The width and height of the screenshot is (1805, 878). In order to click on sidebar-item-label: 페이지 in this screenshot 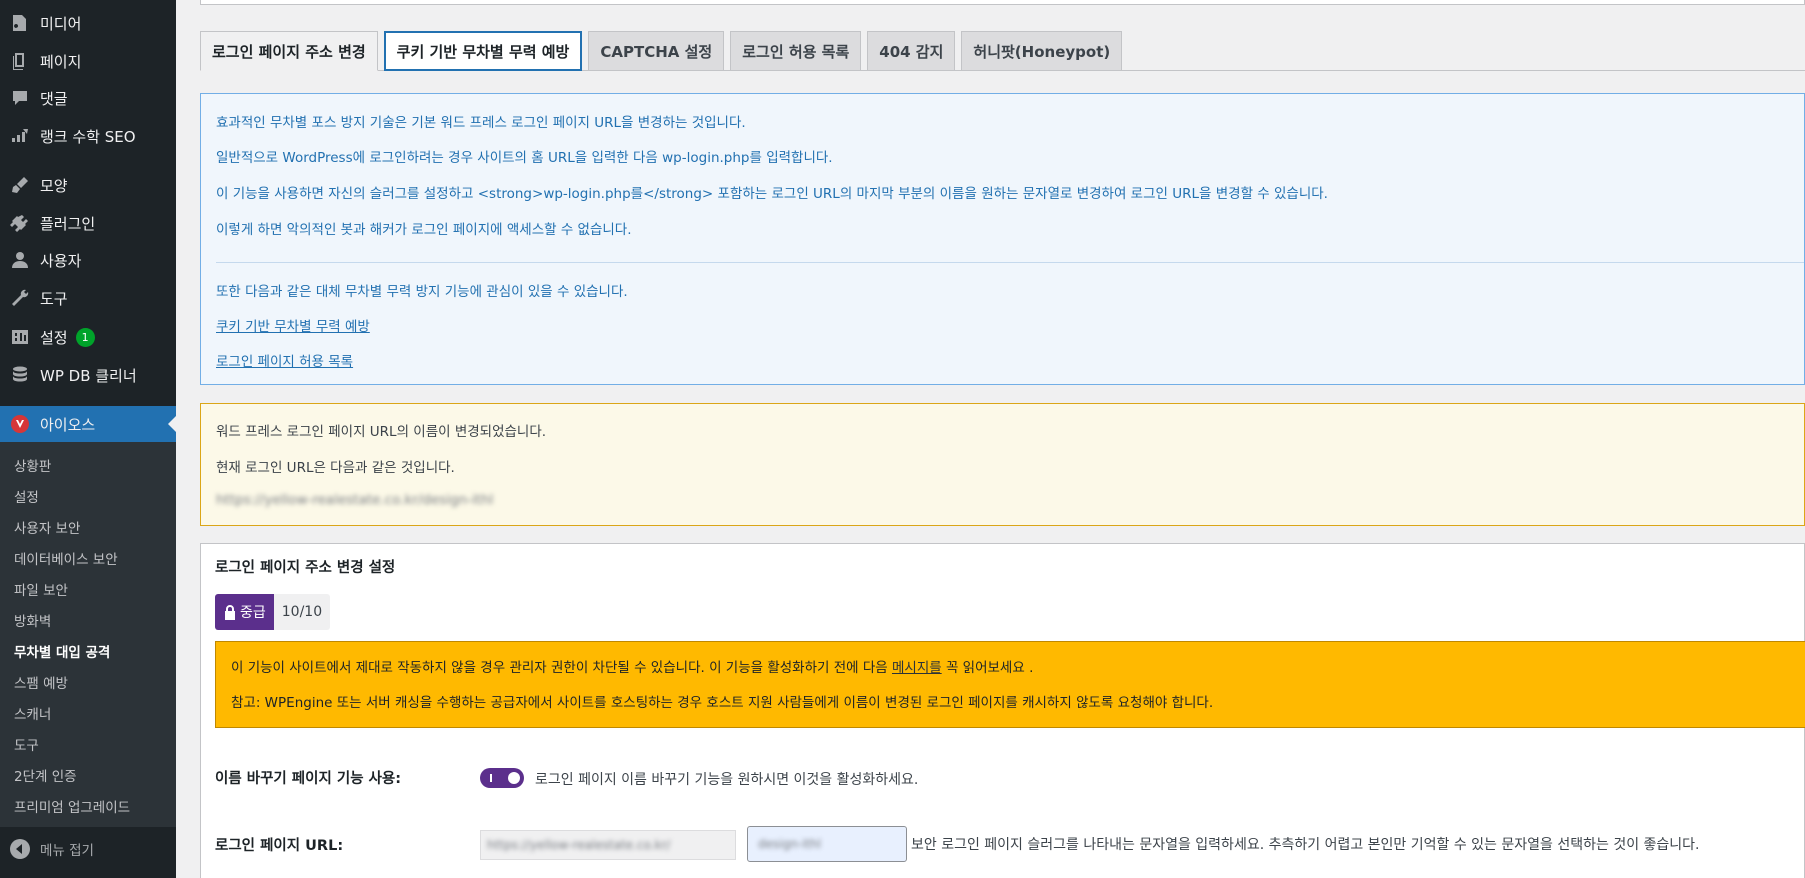, I will do `click(61, 61)`.